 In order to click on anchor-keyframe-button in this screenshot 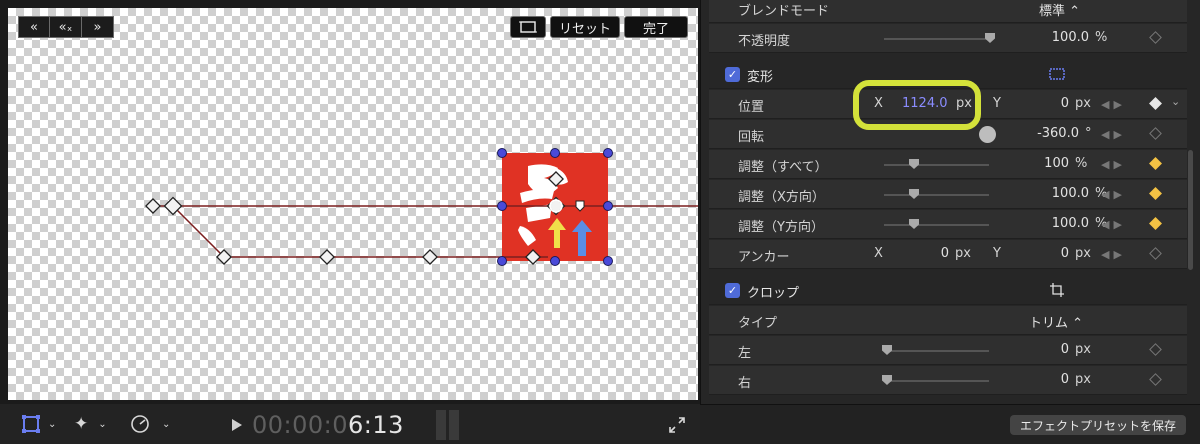, I will do `click(1155, 253)`.